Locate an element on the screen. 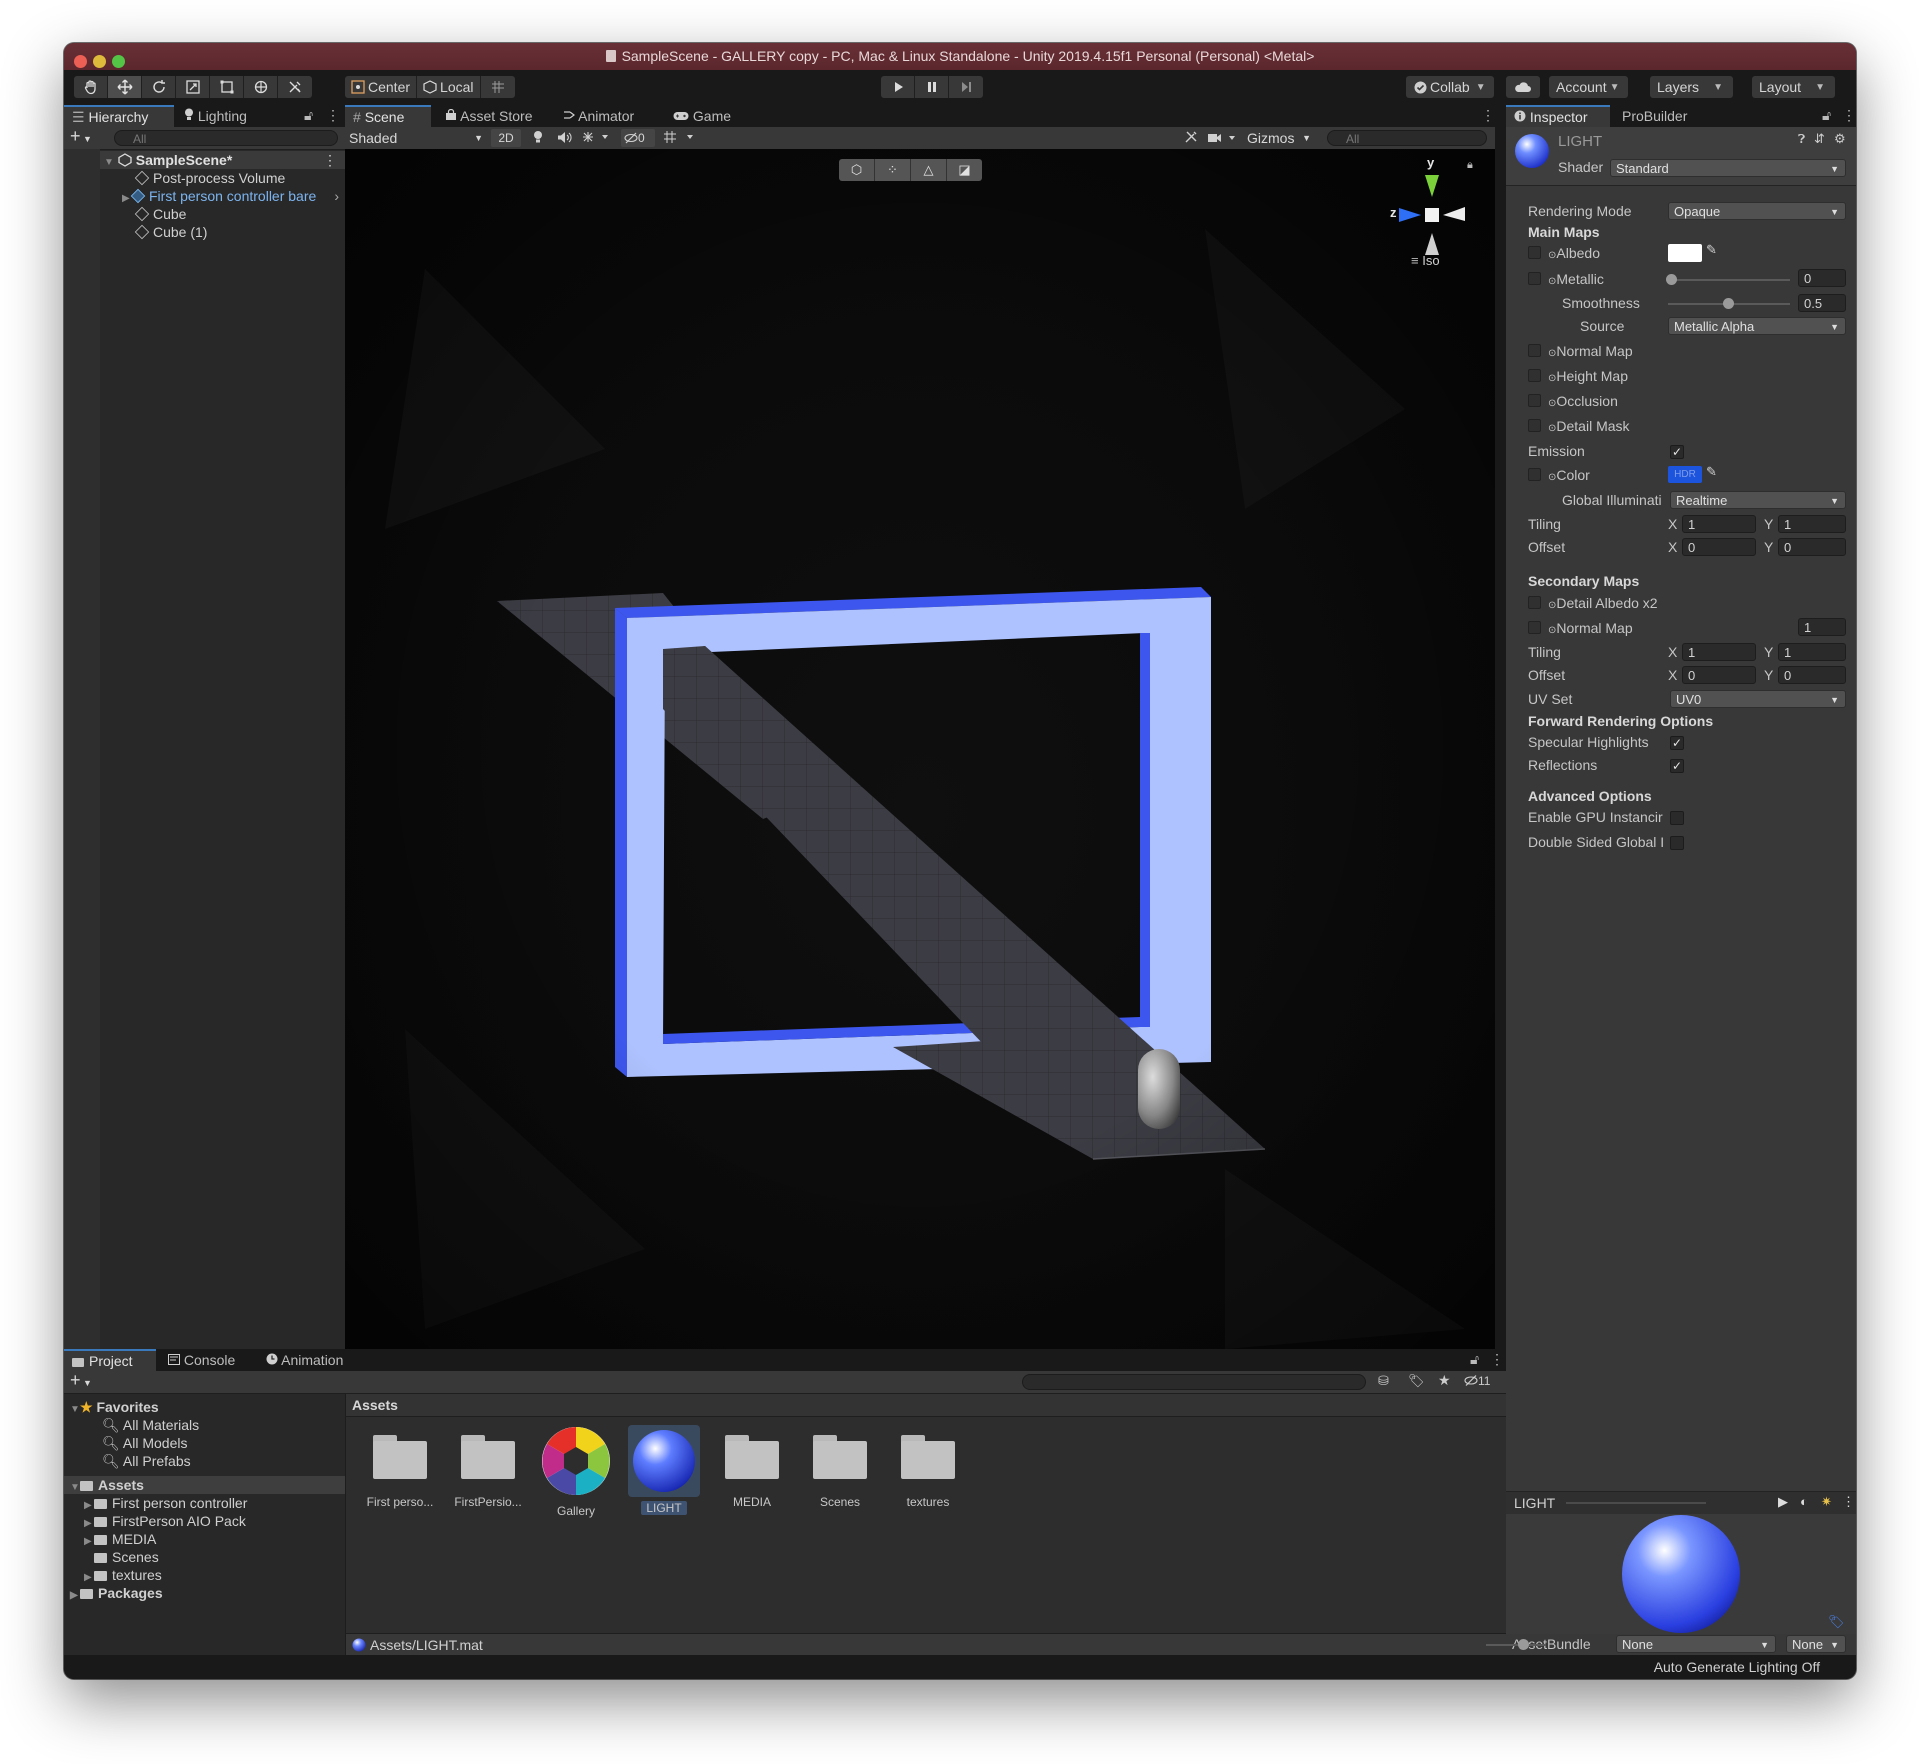 The height and width of the screenshot is (1764, 1920). search-by-type-icon: ⛁ is located at coordinates (1383, 1381).